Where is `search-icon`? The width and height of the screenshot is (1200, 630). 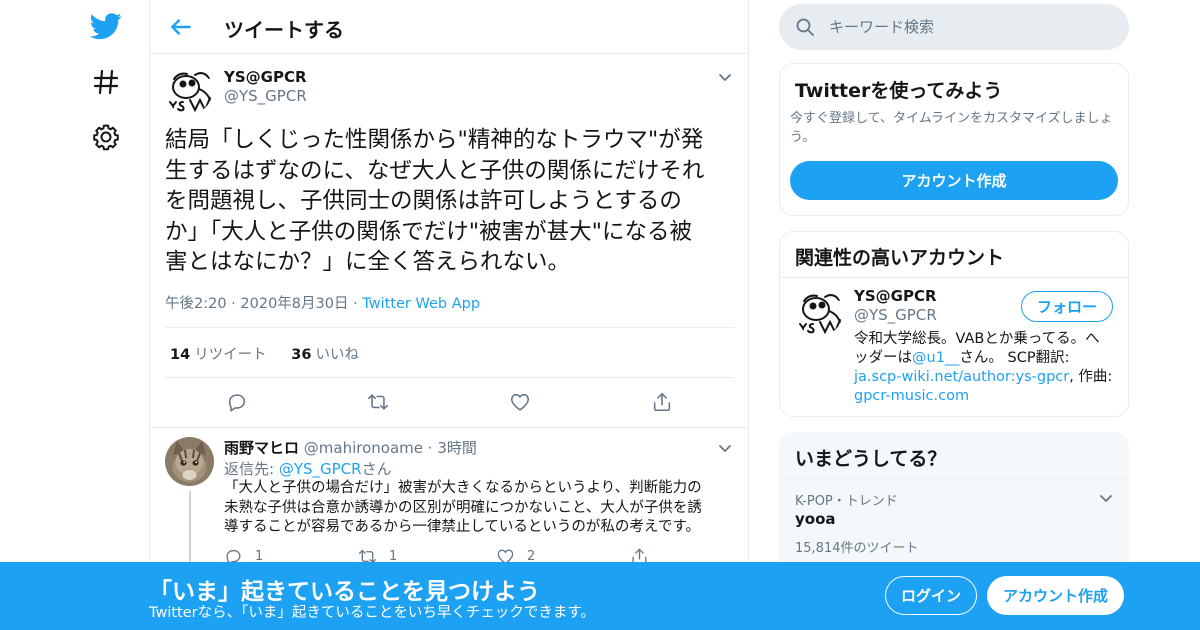 search-icon is located at coordinates (805, 27).